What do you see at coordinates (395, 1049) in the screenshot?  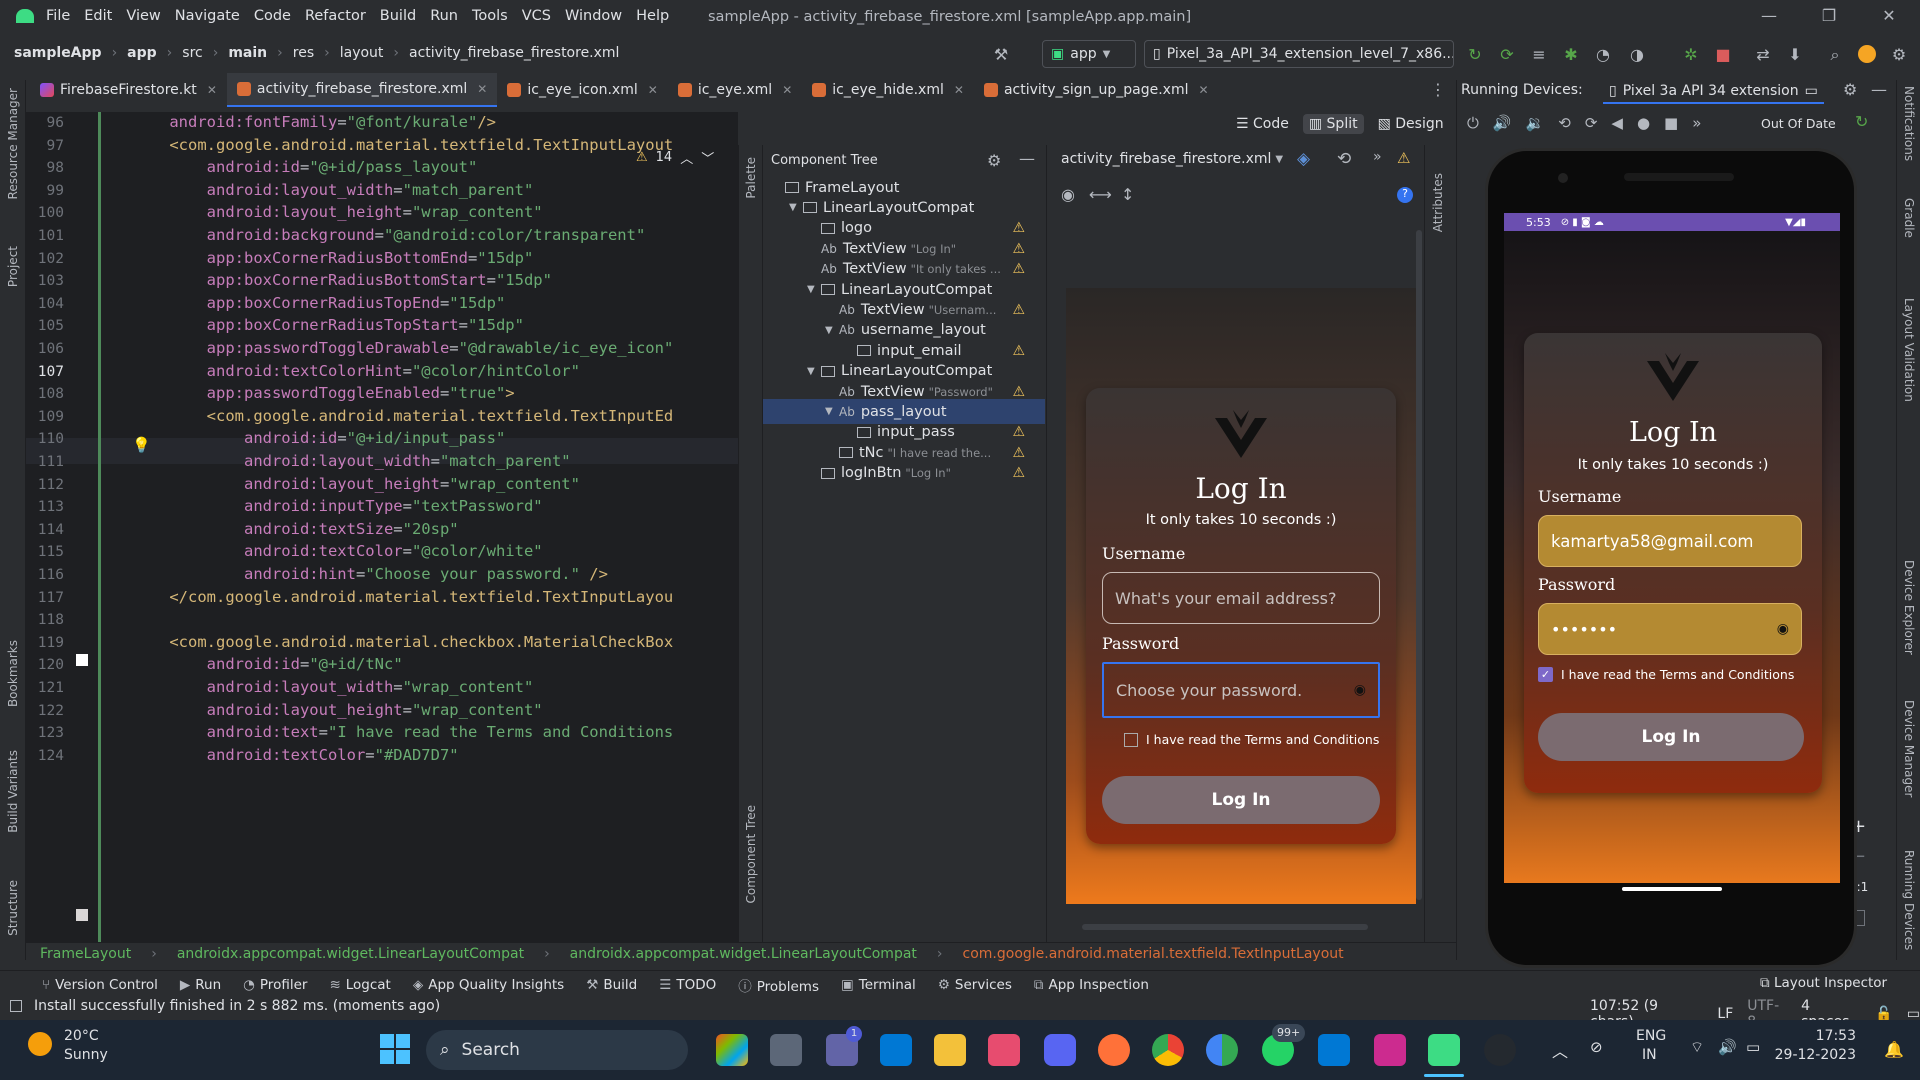 I see `windows-start-icon` at bounding box center [395, 1049].